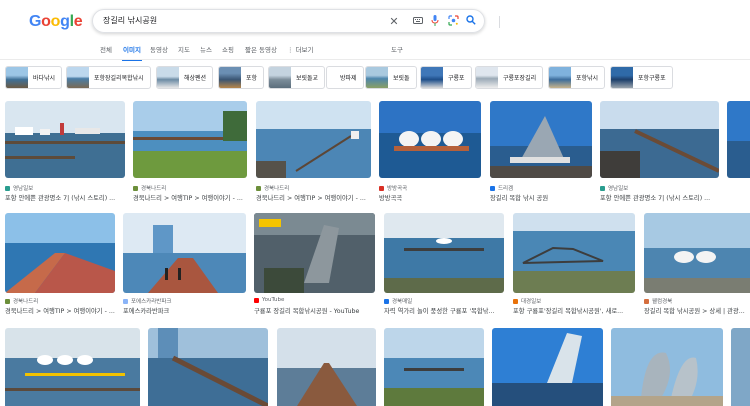 This screenshot has height=406, width=750. What do you see at coordinates (435, 22) in the screenshot?
I see `microphone-icon` at bounding box center [435, 22].